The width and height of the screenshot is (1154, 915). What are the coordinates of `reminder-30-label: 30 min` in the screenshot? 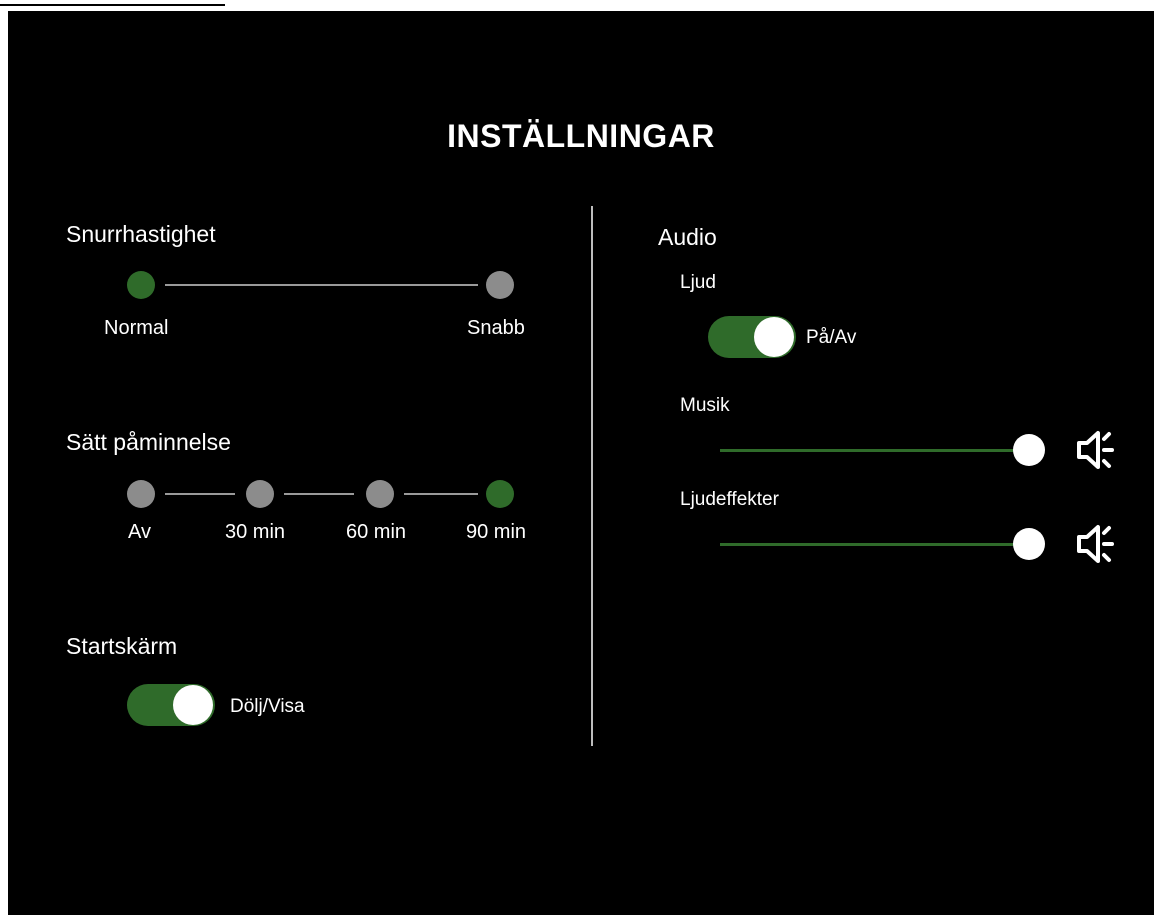 It's located at (255, 532).